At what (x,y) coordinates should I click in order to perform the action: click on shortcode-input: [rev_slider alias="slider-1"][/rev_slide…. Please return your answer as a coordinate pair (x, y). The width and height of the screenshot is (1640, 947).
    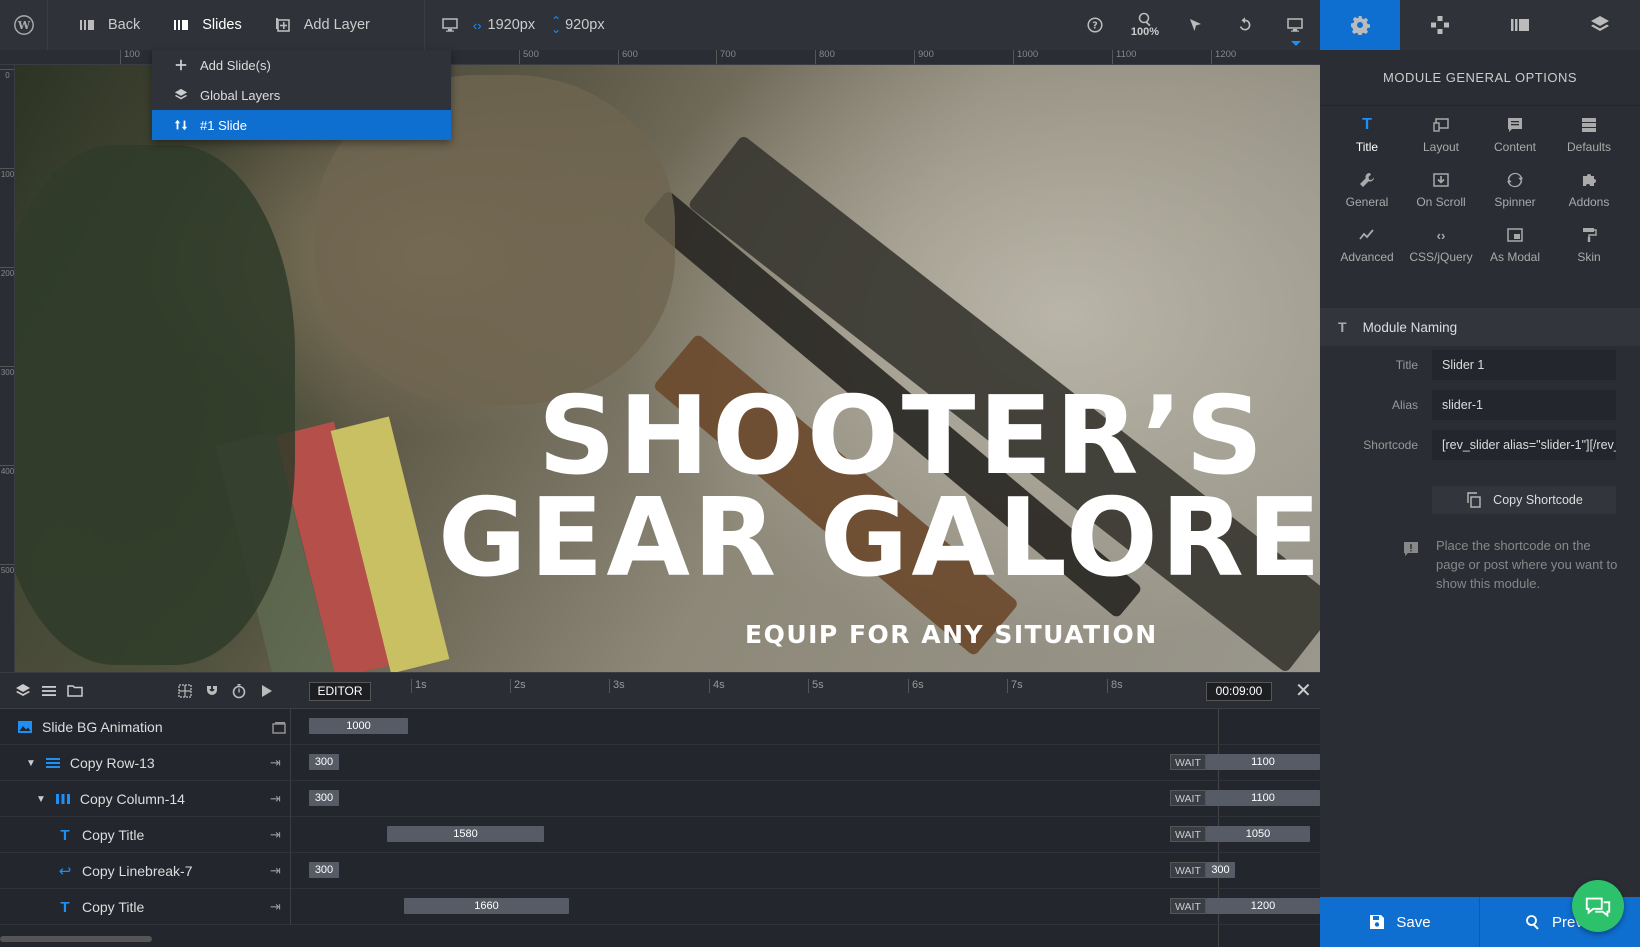
    Looking at the image, I should click on (1524, 445).